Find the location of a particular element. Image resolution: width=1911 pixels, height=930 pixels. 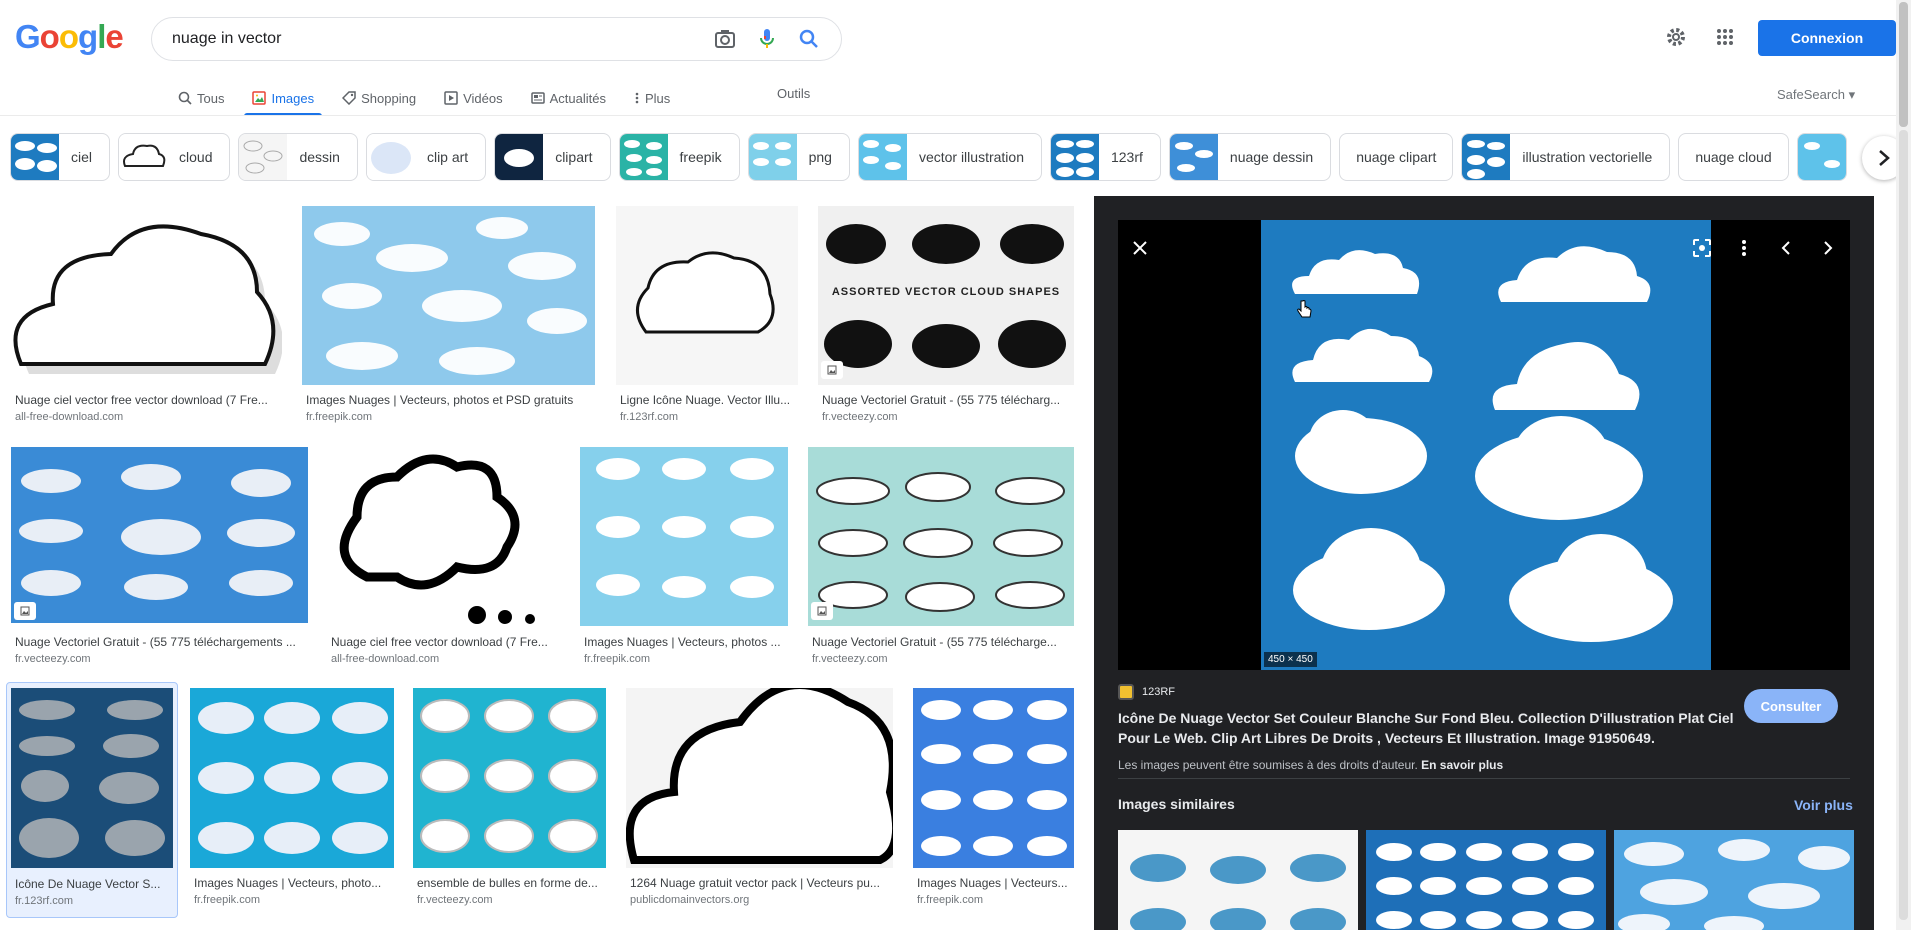

safesearch-menu: SafeSearch ▾ is located at coordinates (1816, 95).